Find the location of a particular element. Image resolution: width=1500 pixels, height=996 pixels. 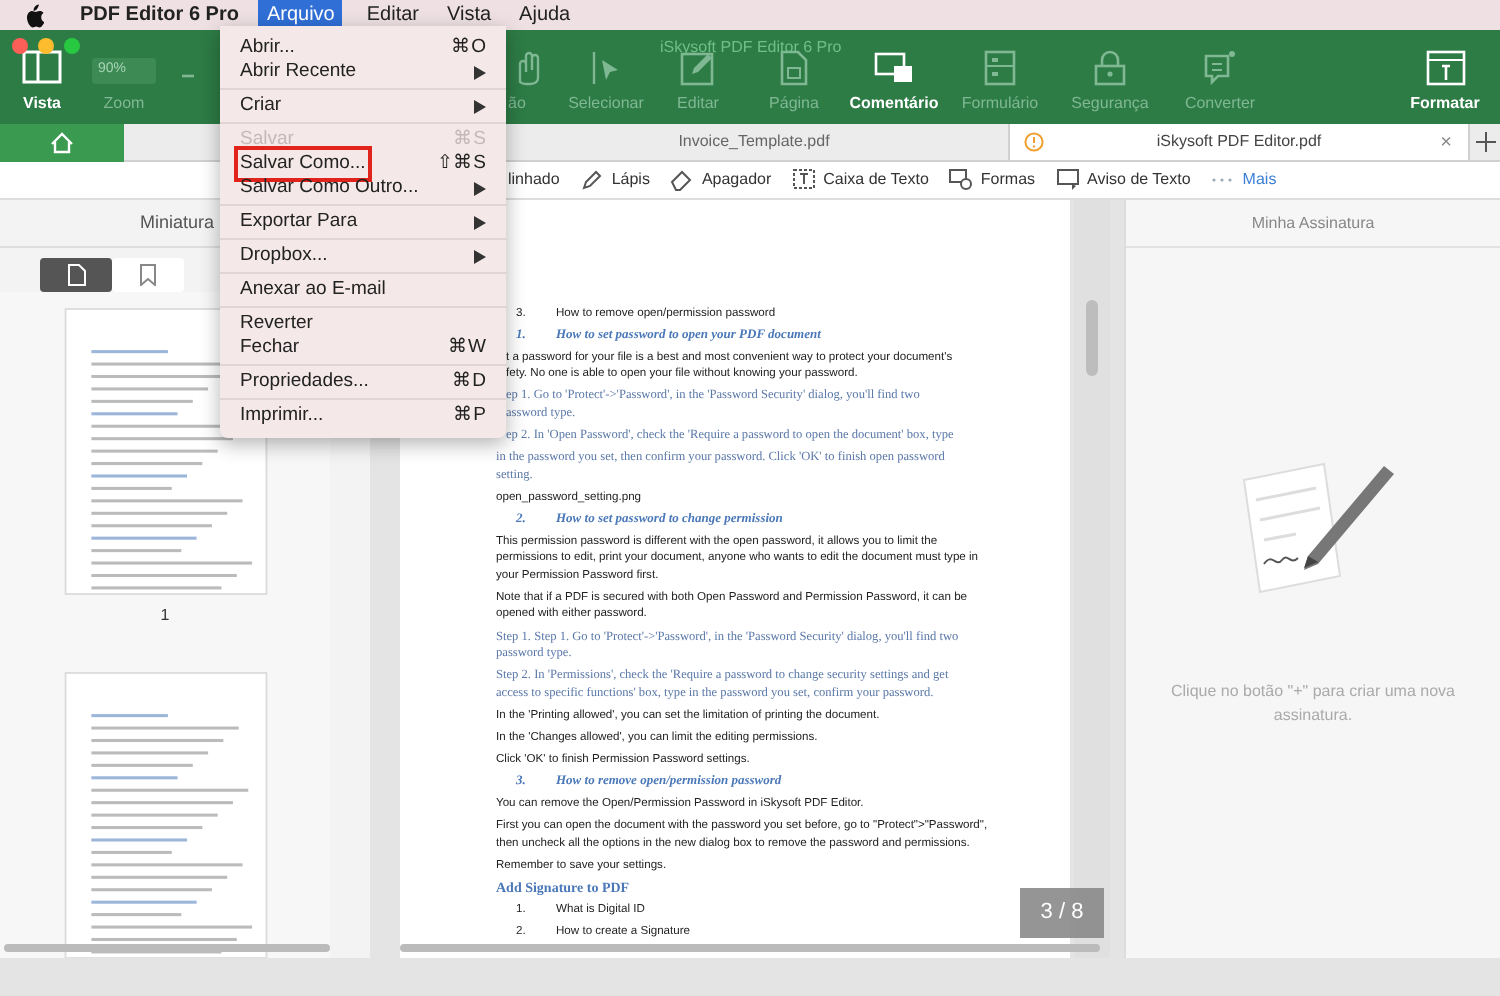

page-icon is located at coordinates (76, 275).